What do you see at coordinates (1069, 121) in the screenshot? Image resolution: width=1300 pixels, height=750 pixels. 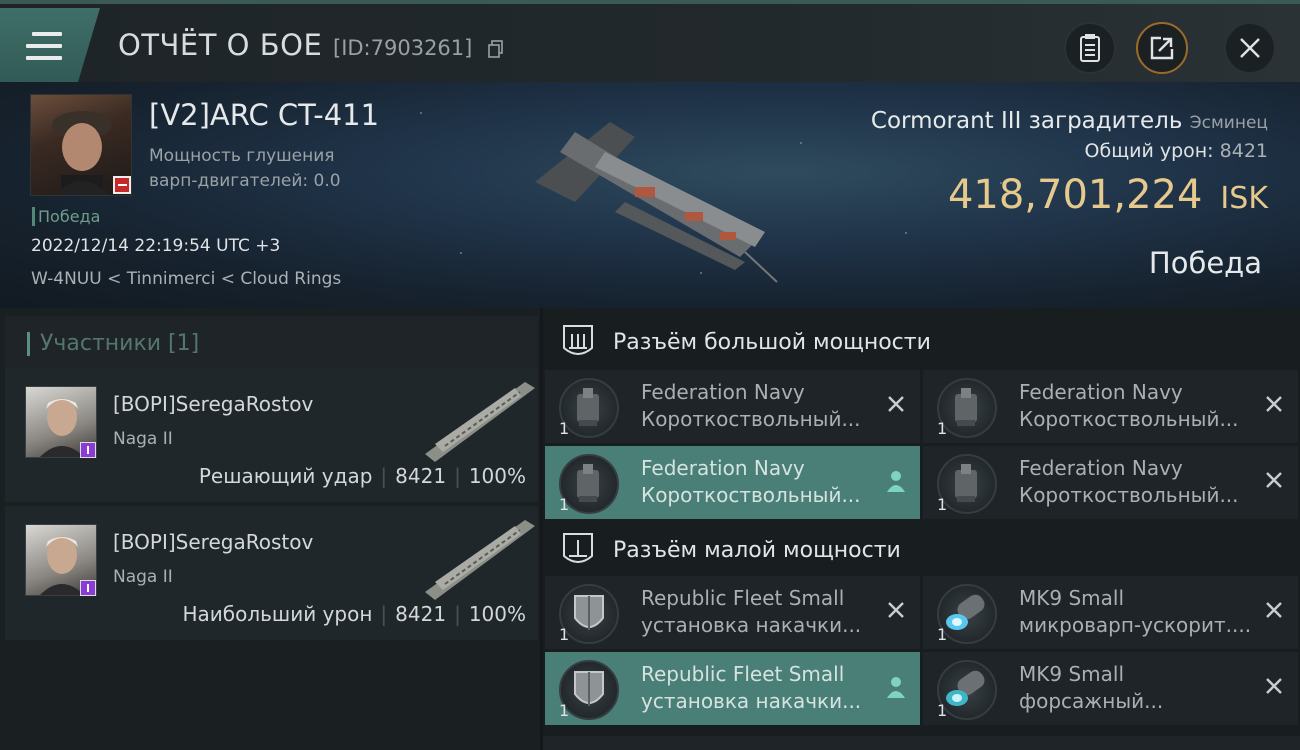 I see `victim-ship-name: Cormorant III заградитель Эсминец` at bounding box center [1069, 121].